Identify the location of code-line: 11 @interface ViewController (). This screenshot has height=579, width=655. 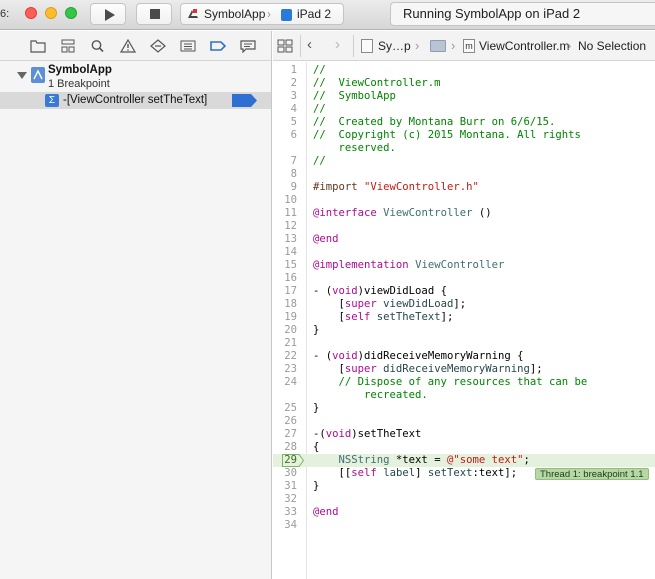
(464, 213).